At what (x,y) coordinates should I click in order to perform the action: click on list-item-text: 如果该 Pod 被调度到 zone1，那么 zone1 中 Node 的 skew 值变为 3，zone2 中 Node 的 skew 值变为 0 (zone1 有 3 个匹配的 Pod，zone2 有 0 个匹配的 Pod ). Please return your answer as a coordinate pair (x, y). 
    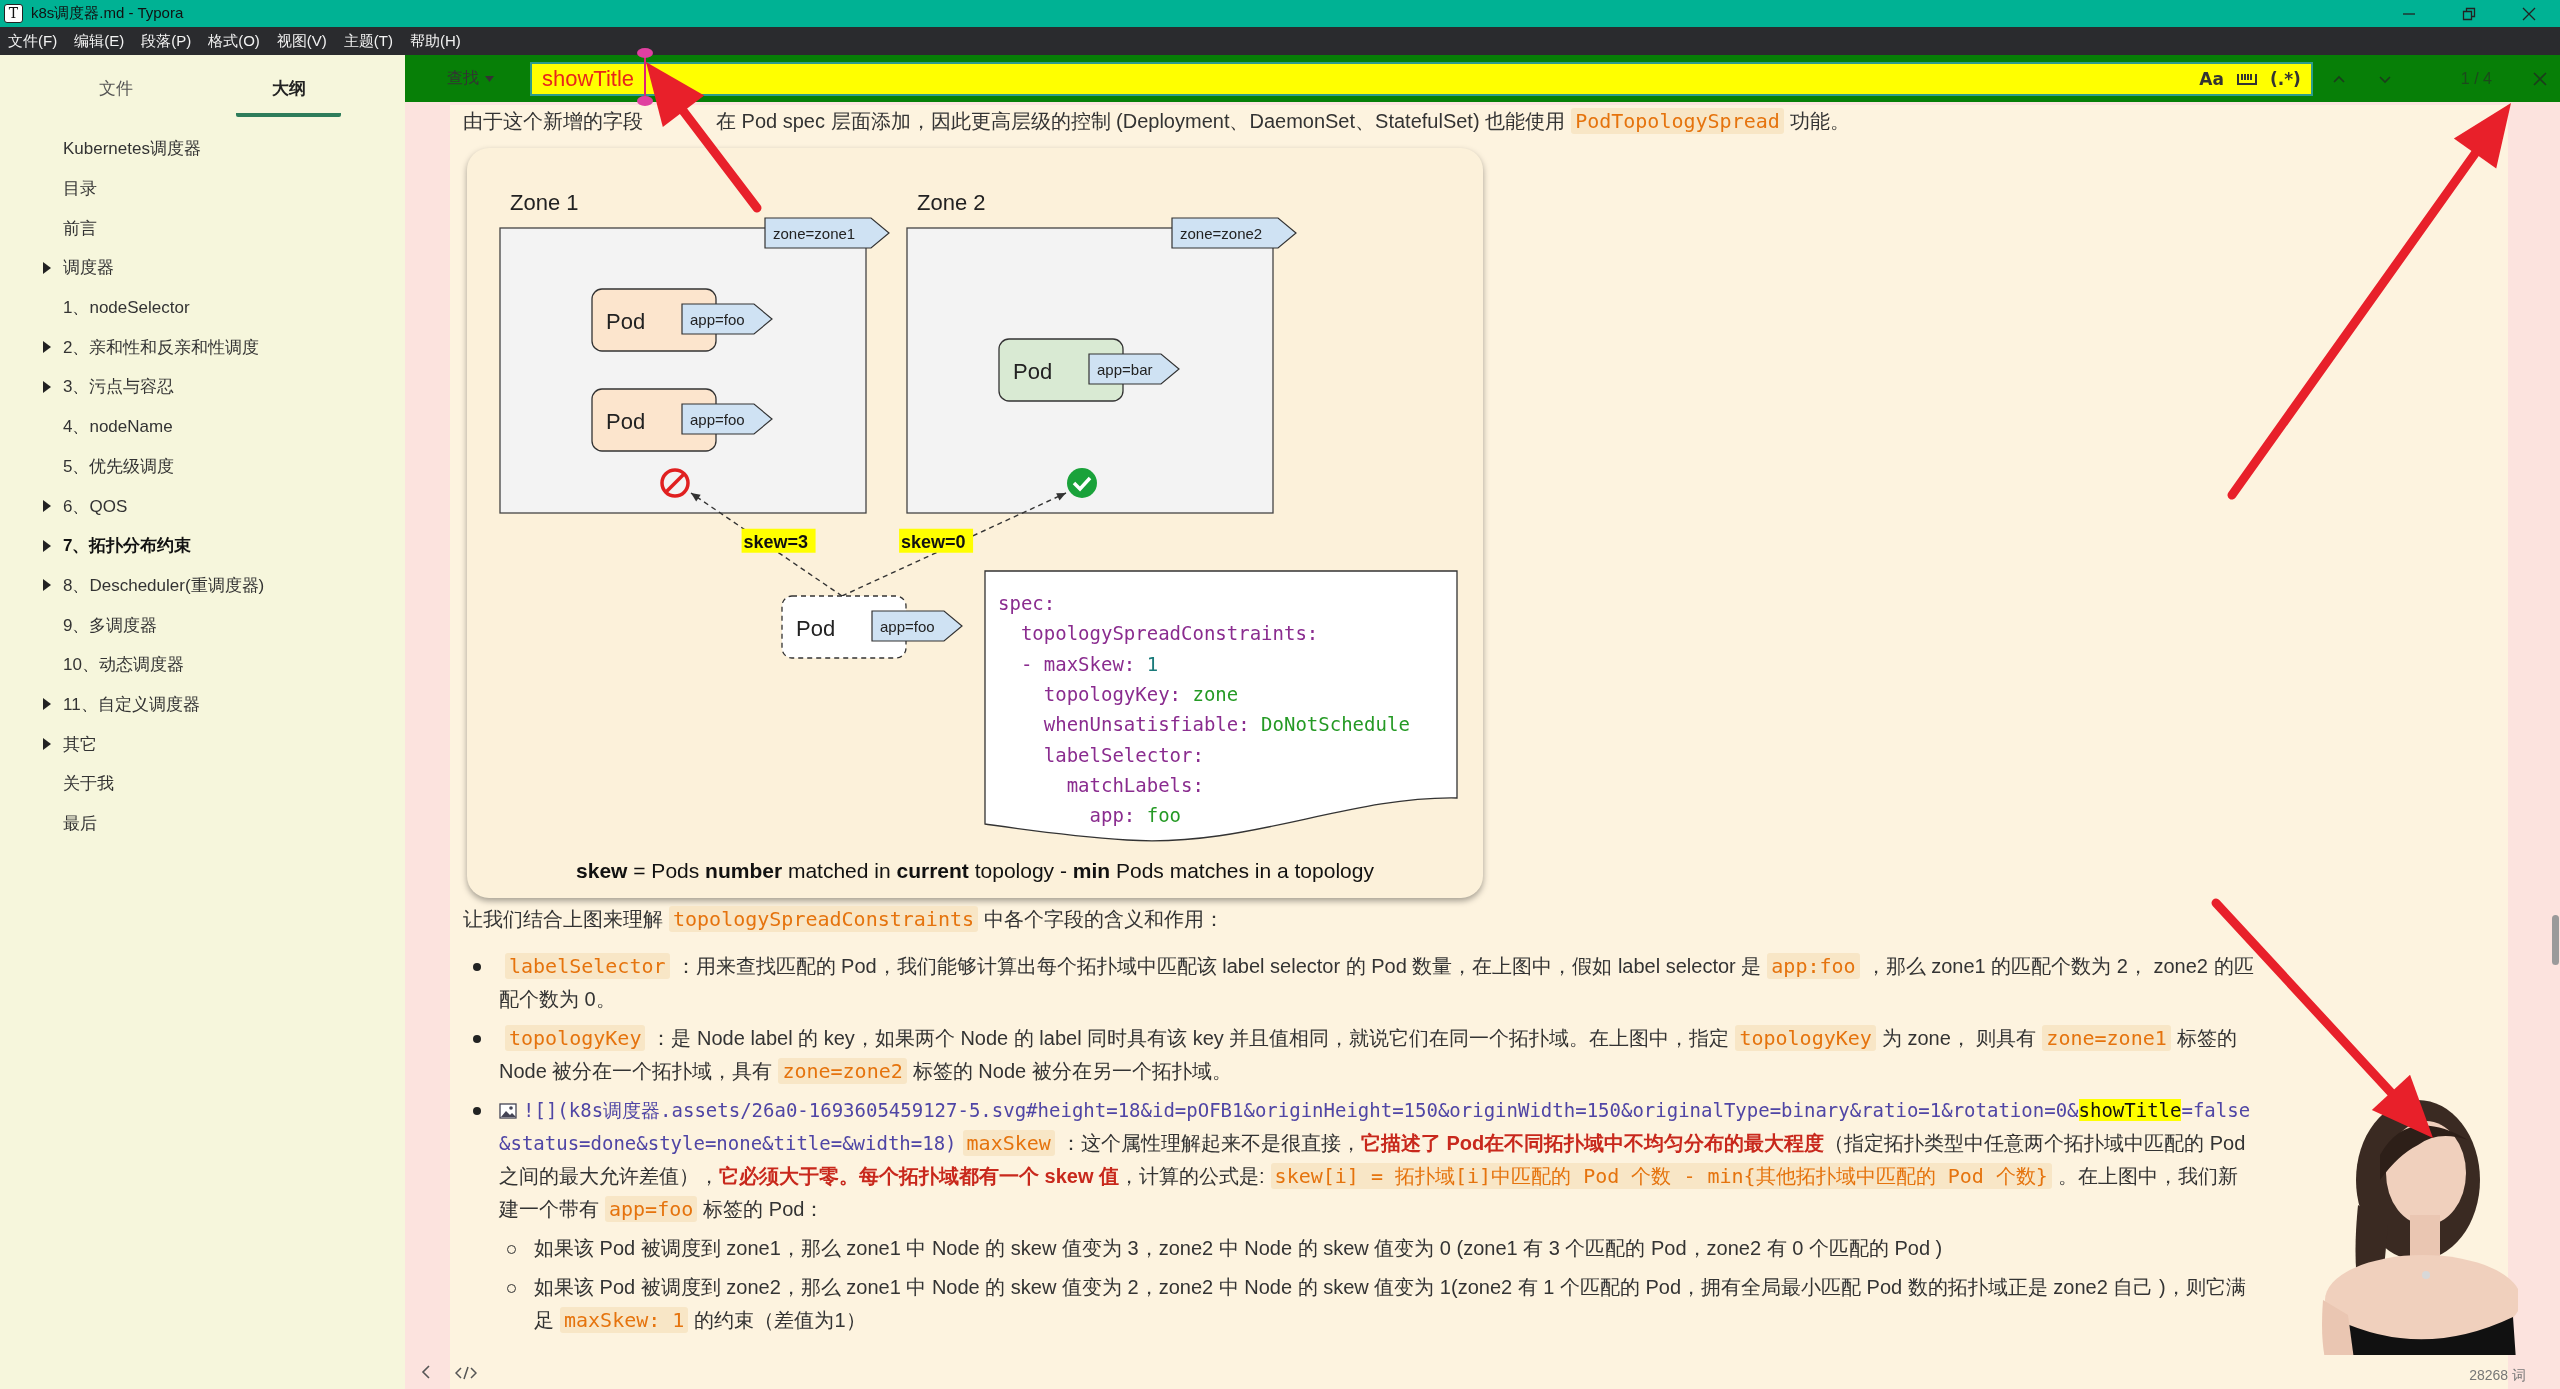
    Looking at the image, I should click on (1238, 1248).